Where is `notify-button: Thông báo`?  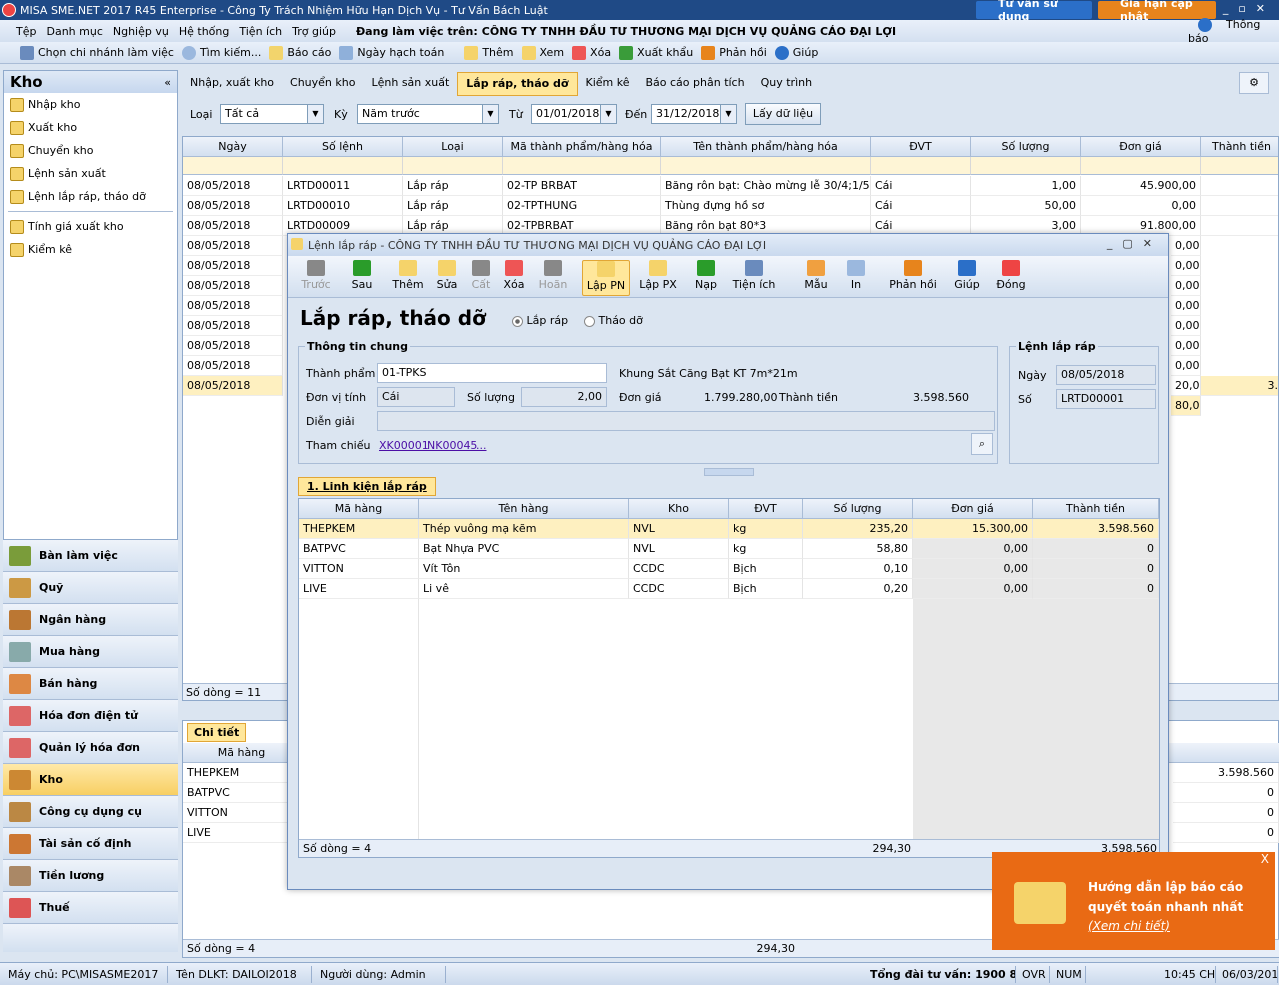 notify-button: Thông báo is located at coordinates (1233, 31).